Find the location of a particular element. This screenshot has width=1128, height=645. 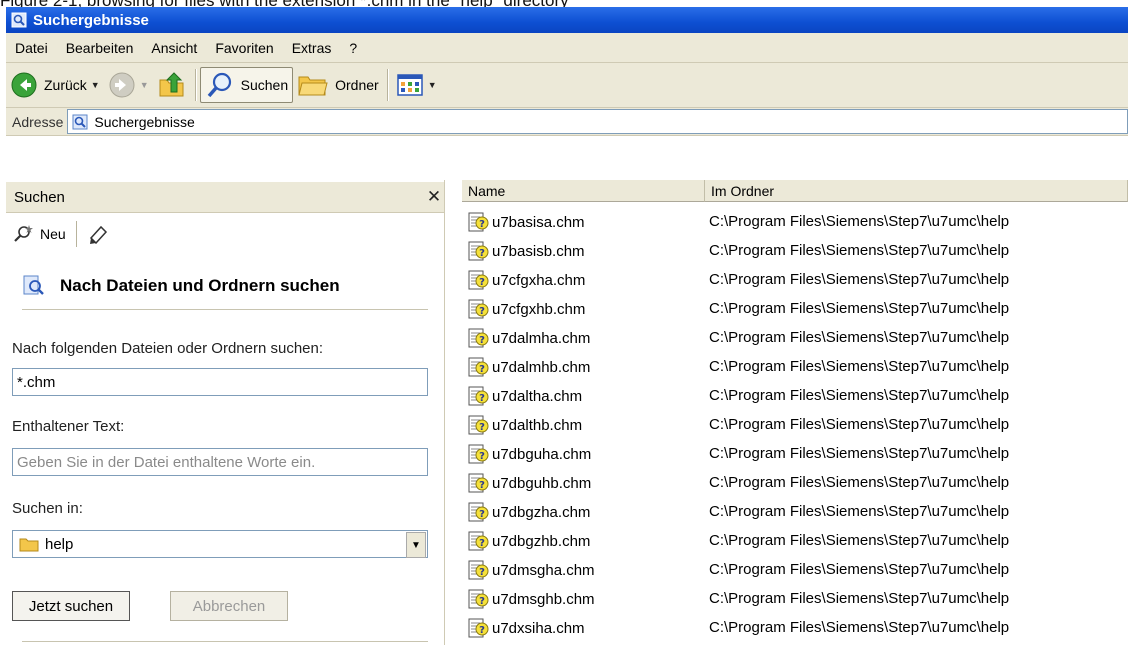

column-header-folder: Im Ordner is located at coordinates (916, 191).